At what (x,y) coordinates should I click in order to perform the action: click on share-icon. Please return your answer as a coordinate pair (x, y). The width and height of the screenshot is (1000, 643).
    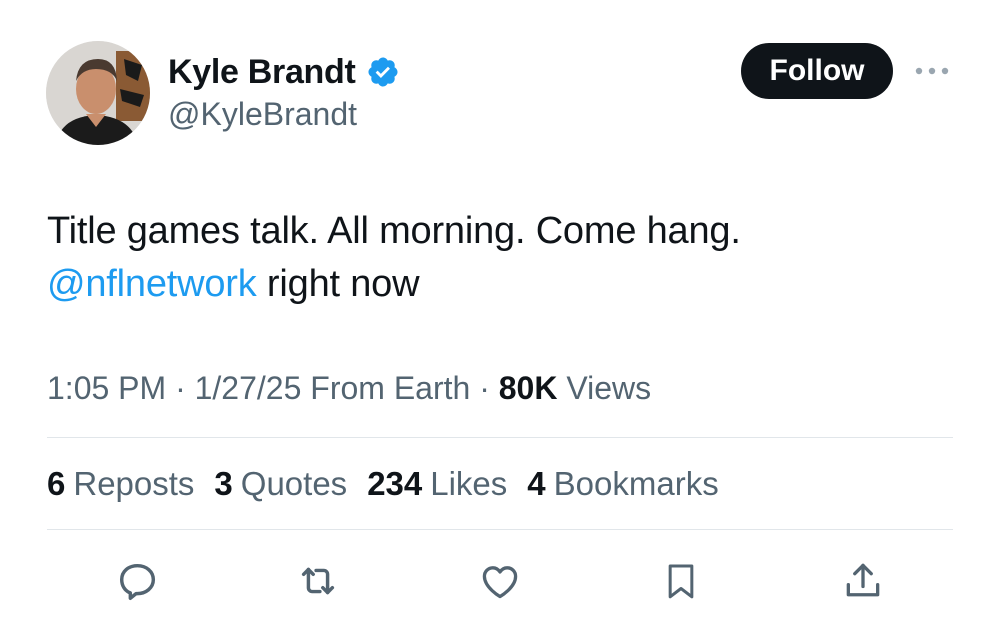
    Looking at the image, I should click on (863, 581).